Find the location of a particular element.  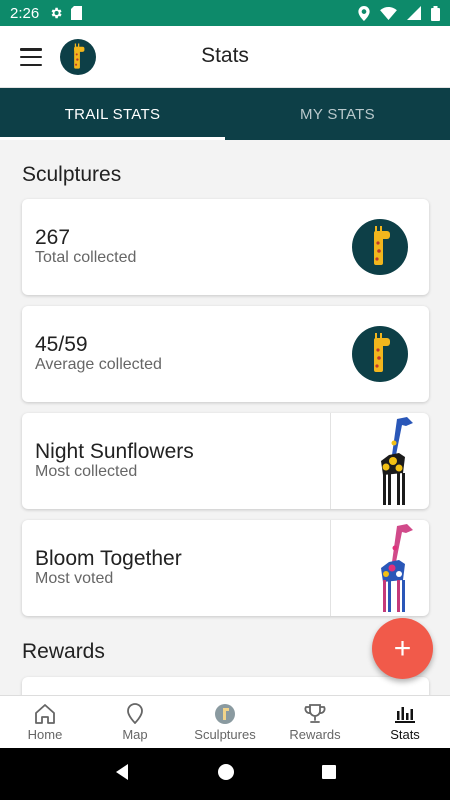

sculpture-name: Night Sunflowers is located at coordinates (114, 451).